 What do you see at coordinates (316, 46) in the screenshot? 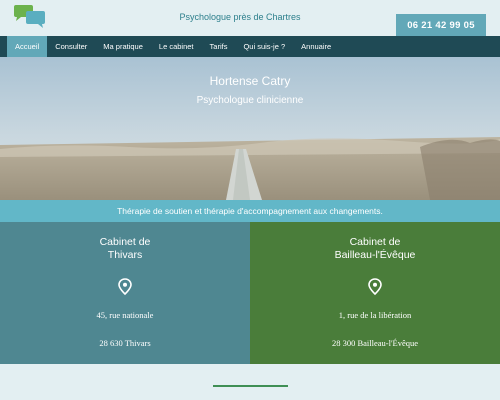
I see `nav-item-annuaire: Annuaire` at bounding box center [316, 46].